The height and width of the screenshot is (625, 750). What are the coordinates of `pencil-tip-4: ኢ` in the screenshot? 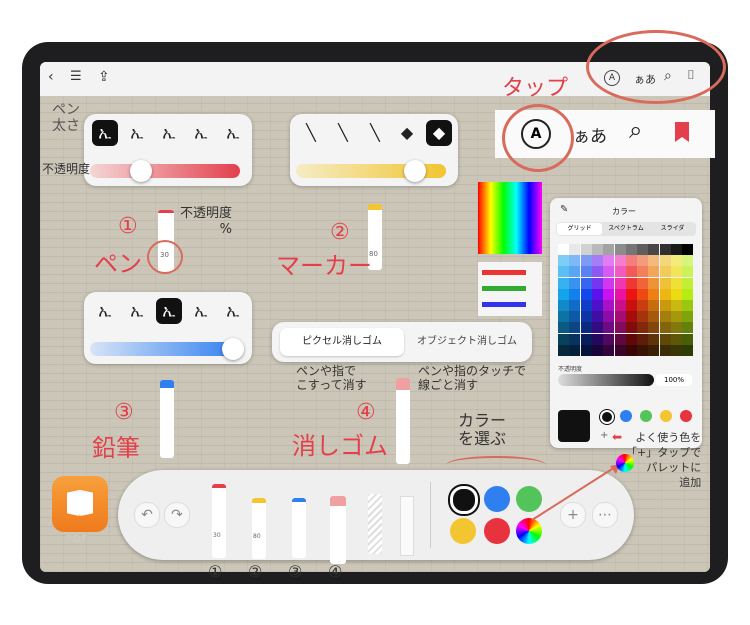 It's located at (201, 311).